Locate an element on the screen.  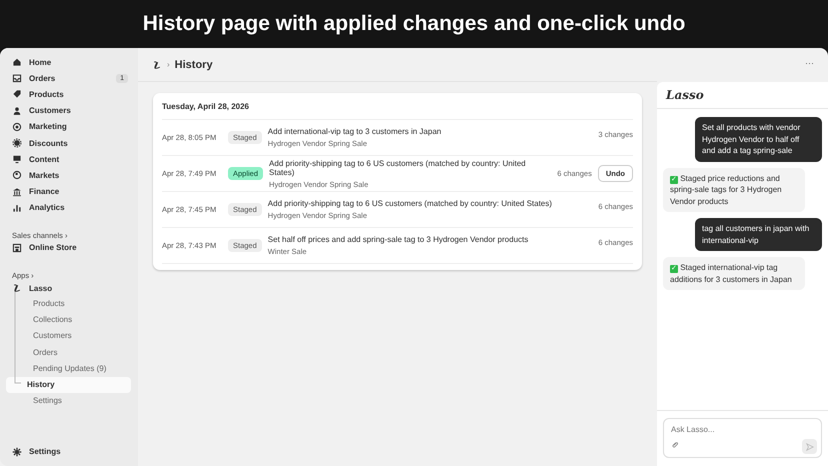
date-heading: Tuesday, April 28, 2026 is located at coordinates (397, 110).